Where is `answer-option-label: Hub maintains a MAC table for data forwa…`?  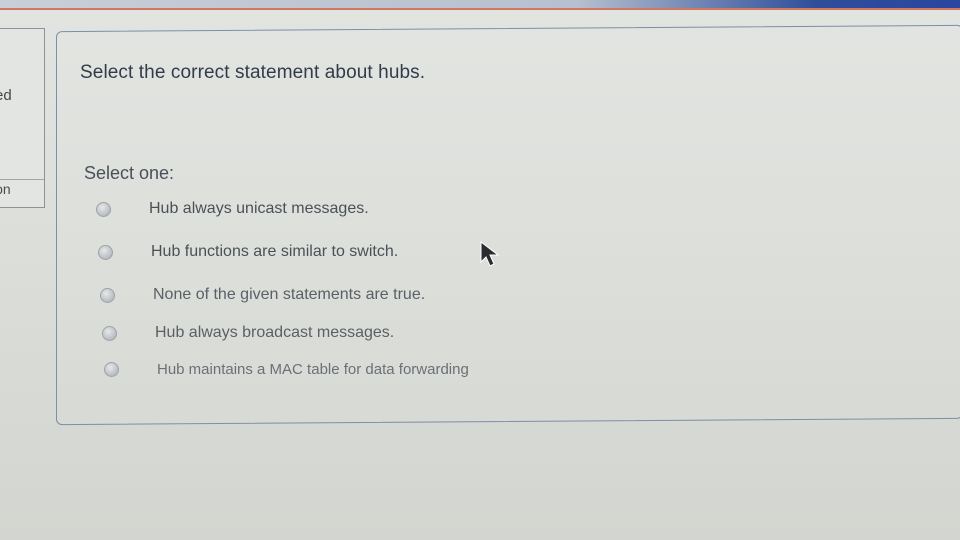 answer-option-label: Hub maintains a MAC table for data forwa… is located at coordinates (313, 369).